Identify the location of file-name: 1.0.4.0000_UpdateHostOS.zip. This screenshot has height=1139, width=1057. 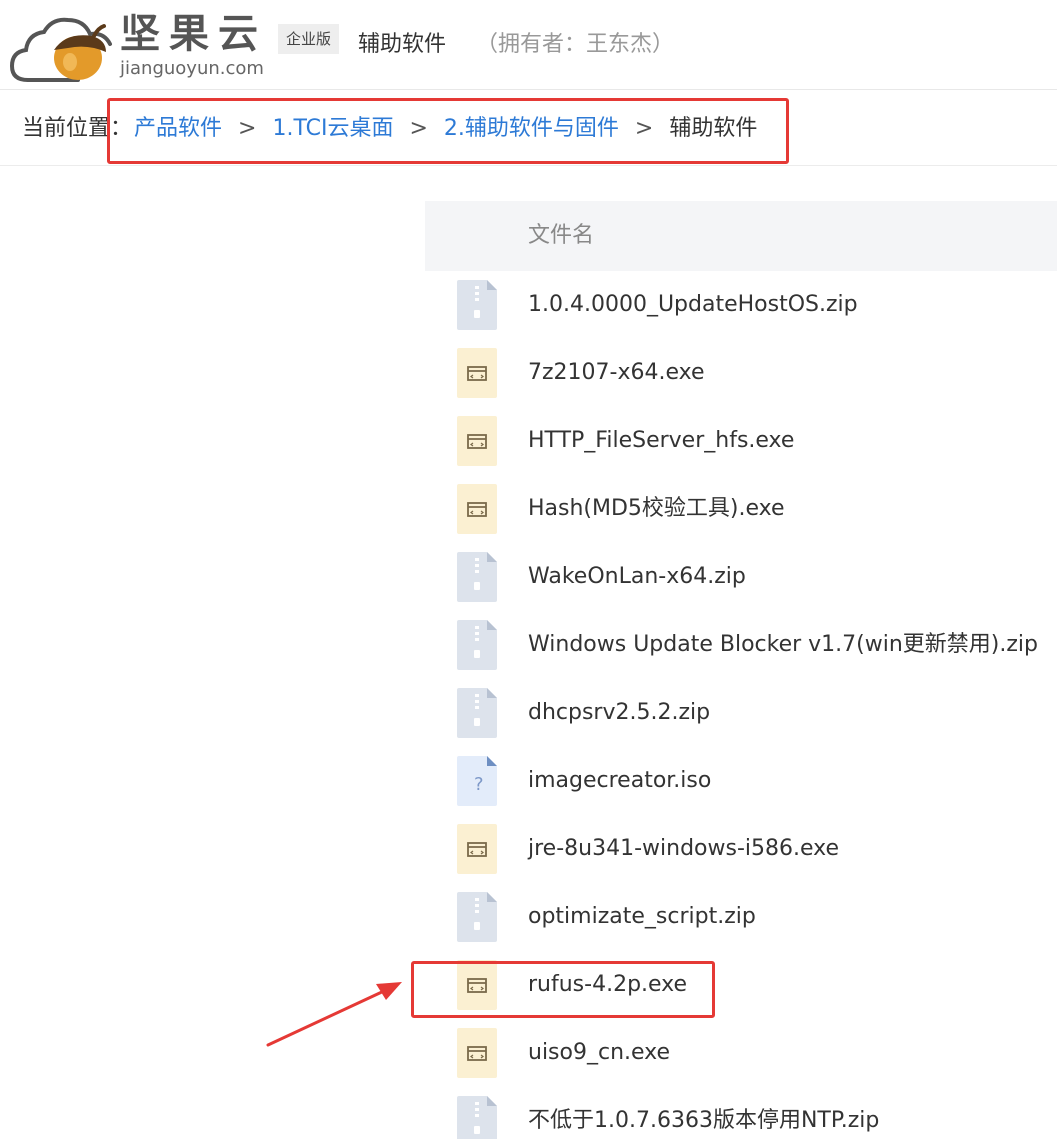
(693, 305).